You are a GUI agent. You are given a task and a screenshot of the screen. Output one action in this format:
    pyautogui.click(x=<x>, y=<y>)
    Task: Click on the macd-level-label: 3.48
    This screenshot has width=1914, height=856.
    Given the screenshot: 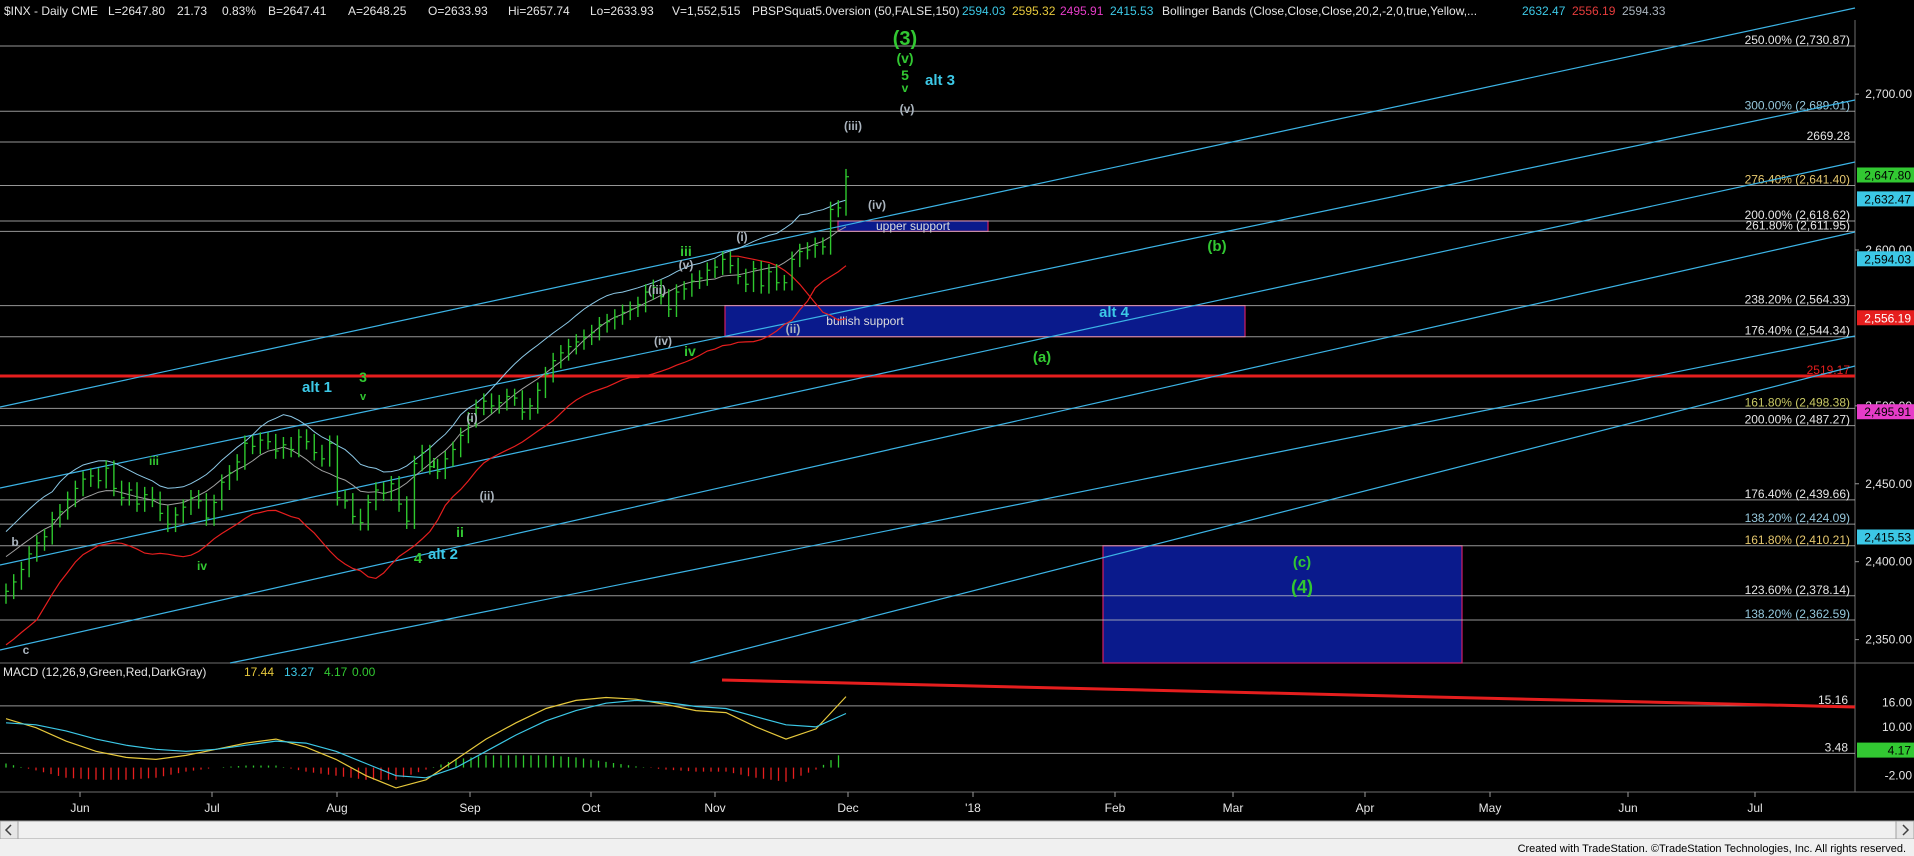 What is the action you would take?
    pyautogui.click(x=1837, y=747)
    